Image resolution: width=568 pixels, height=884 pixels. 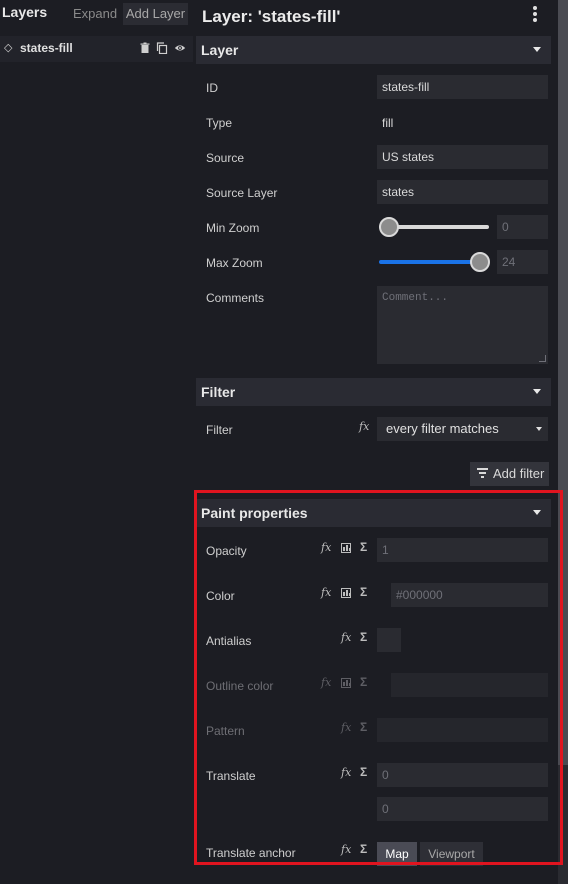 I want to click on section-title-layer: Layer, so click(x=220, y=50).